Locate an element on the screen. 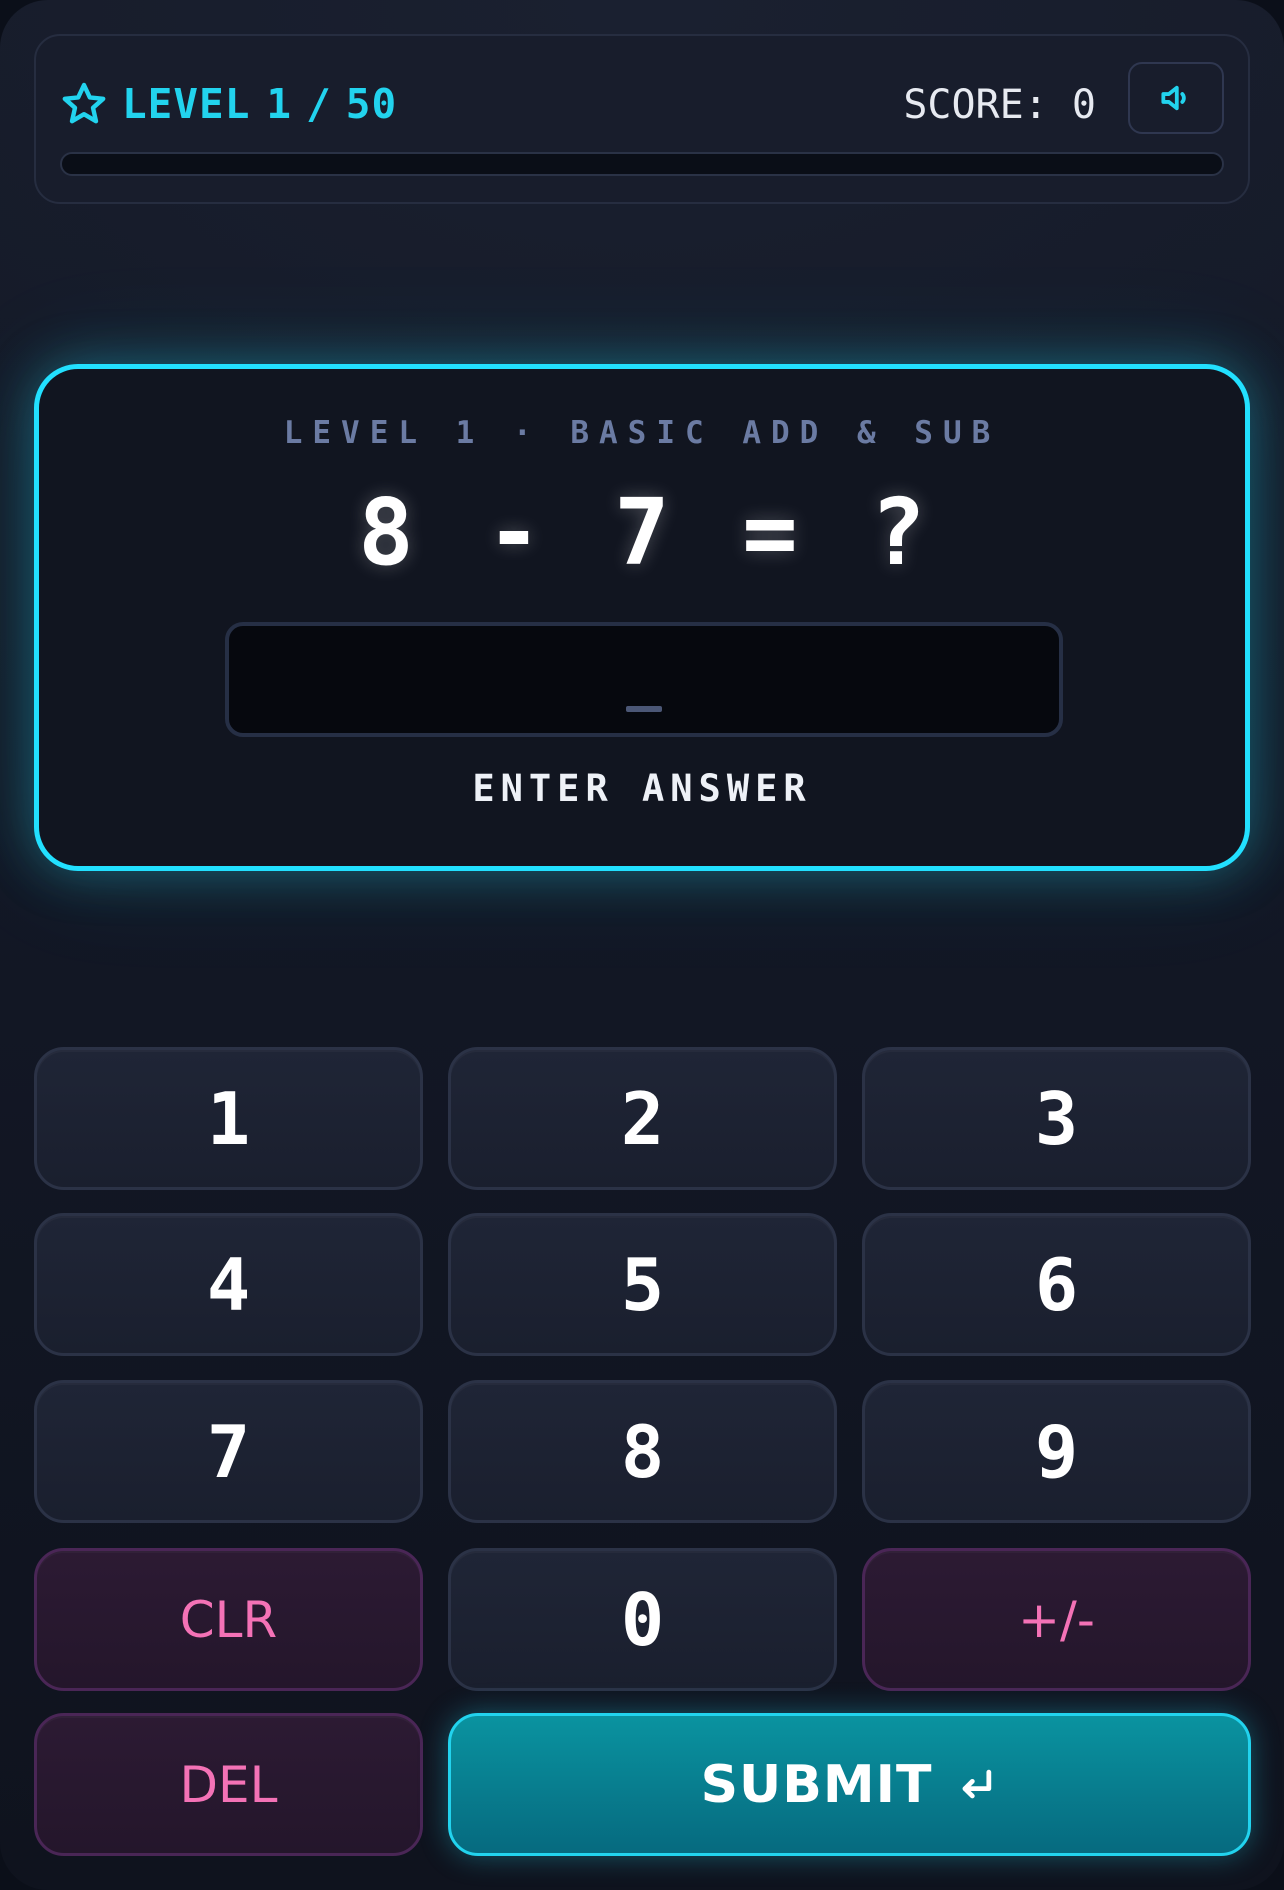 The image size is (1284, 1890). top-hud: LEVEL 1 / 50 SCORE: 0 is located at coordinates (642, 119).